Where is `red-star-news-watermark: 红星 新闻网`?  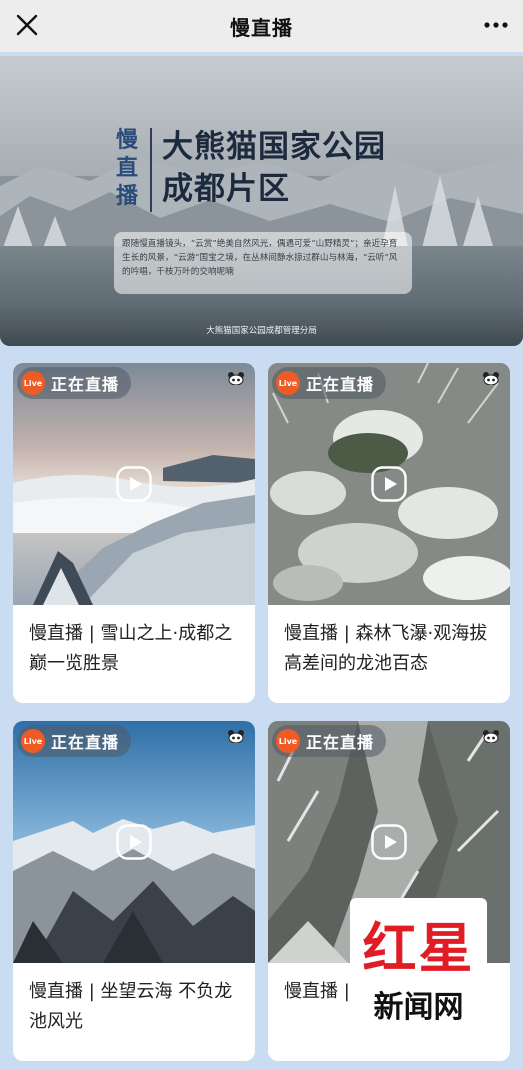
red-star-news-watermark: 红星 新闻网 is located at coordinates (418, 967).